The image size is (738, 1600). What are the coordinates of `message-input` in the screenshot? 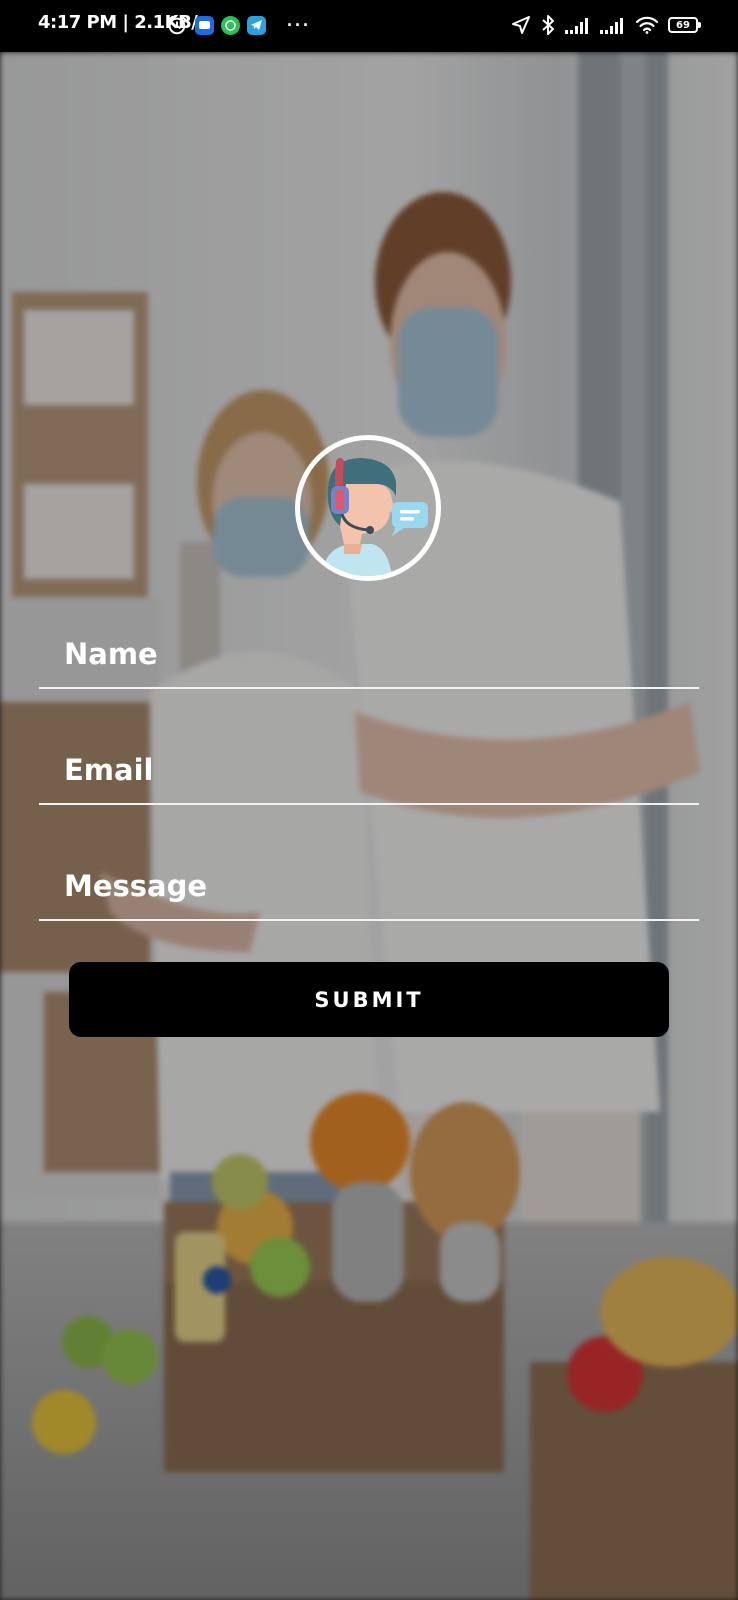 It's located at (369, 886).